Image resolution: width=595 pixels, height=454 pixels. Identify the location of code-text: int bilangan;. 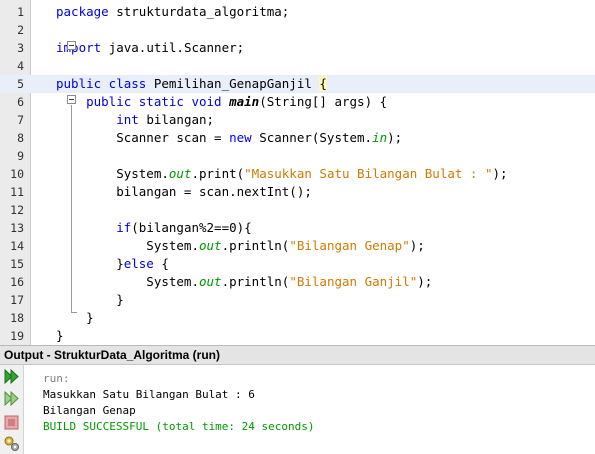
(135, 120).